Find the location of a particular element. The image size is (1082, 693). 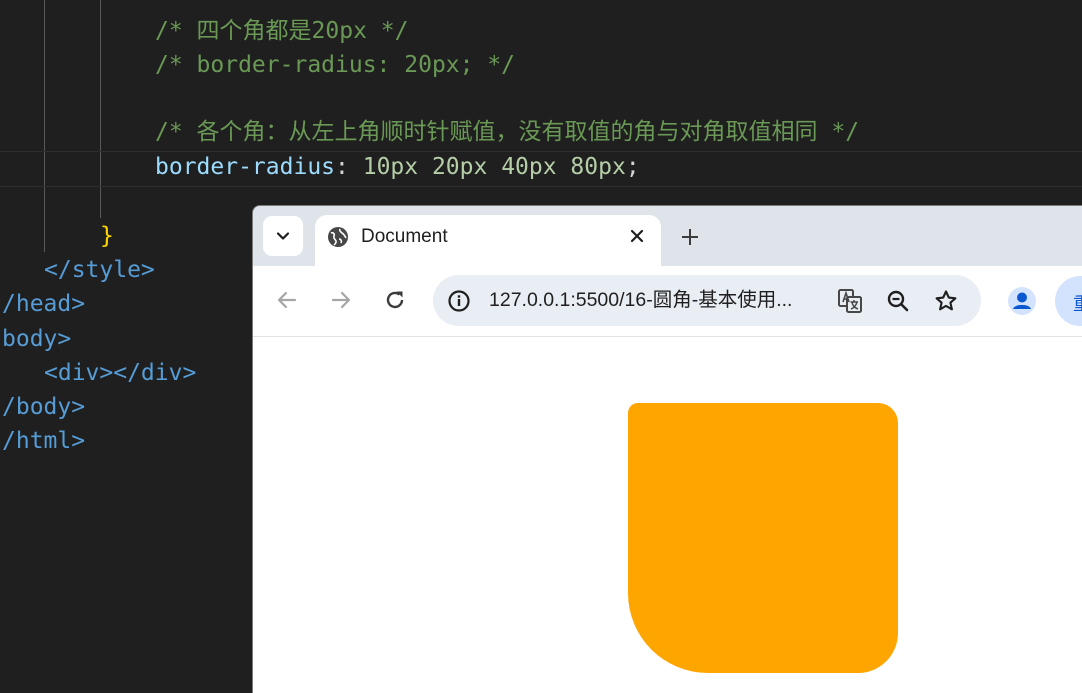

translate-icon is located at coordinates (850, 301).